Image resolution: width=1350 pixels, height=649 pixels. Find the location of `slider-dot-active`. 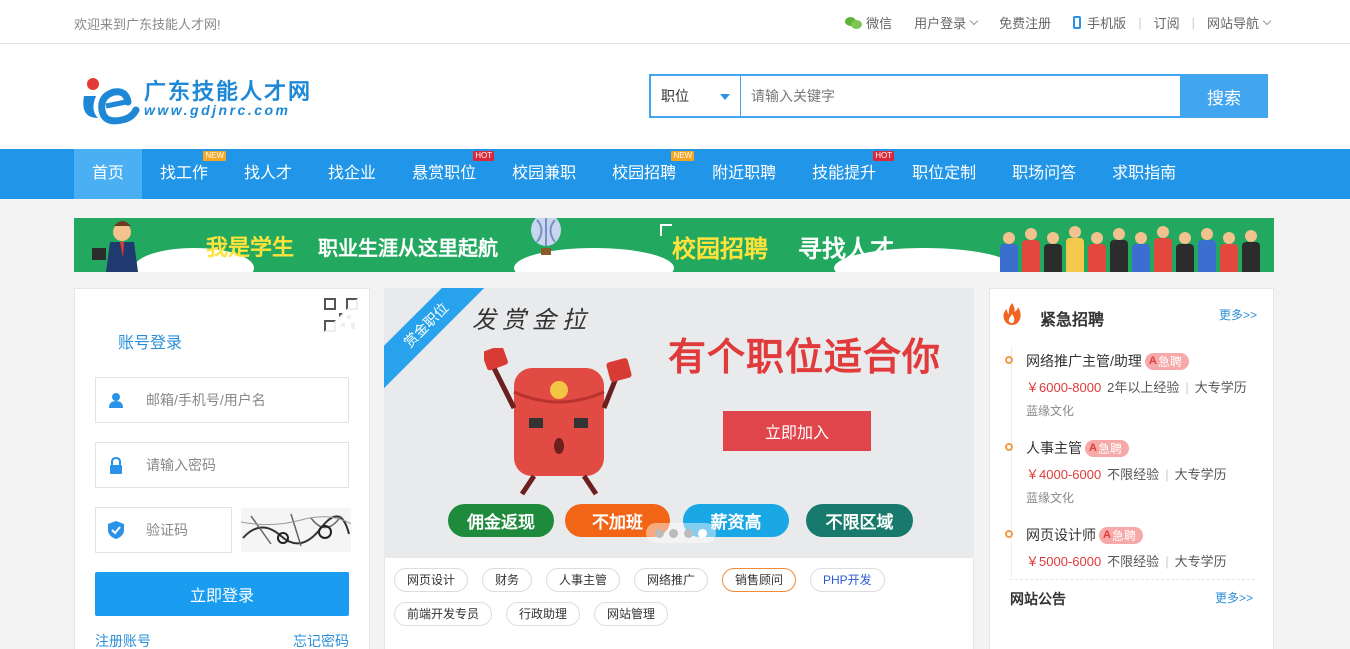

slider-dot-active is located at coordinates (703, 533).